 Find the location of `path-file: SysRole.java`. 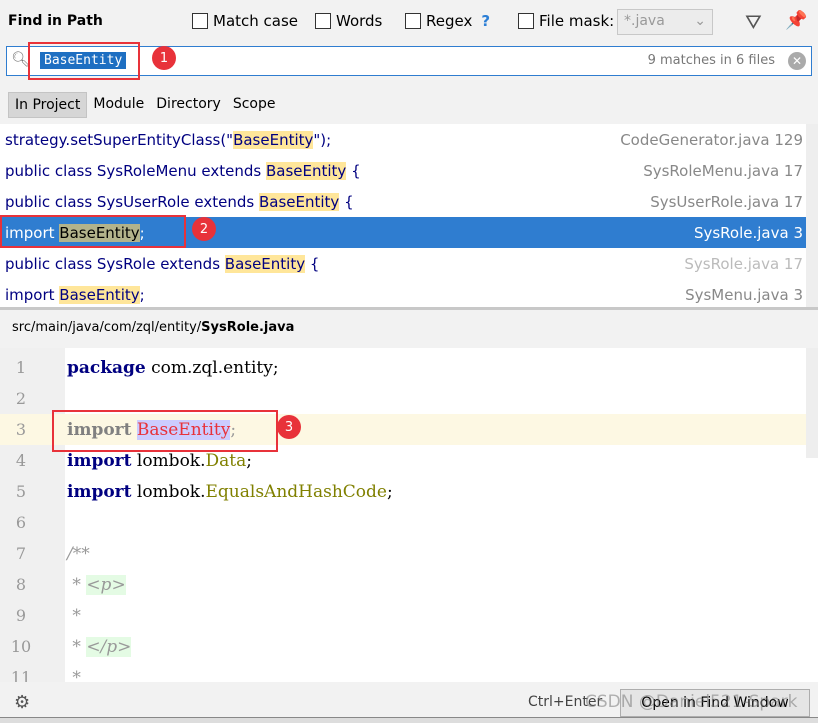

path-file: SysRole.java is located at coordinates (248, 327).